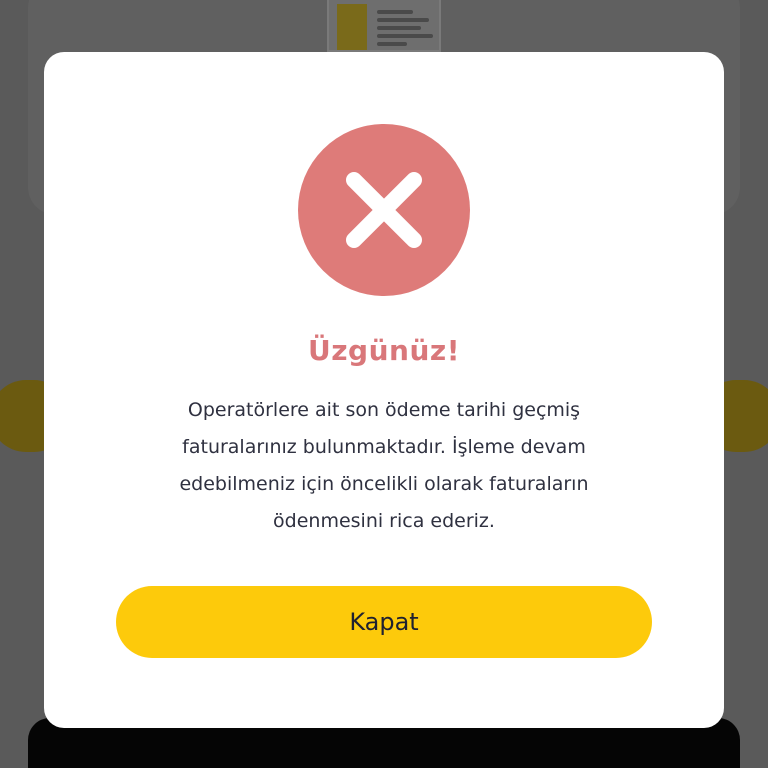  Describe the element at coordinates (384, 350) in the screenshot. I see `dialog-title: Üzgünüz!` at that location.